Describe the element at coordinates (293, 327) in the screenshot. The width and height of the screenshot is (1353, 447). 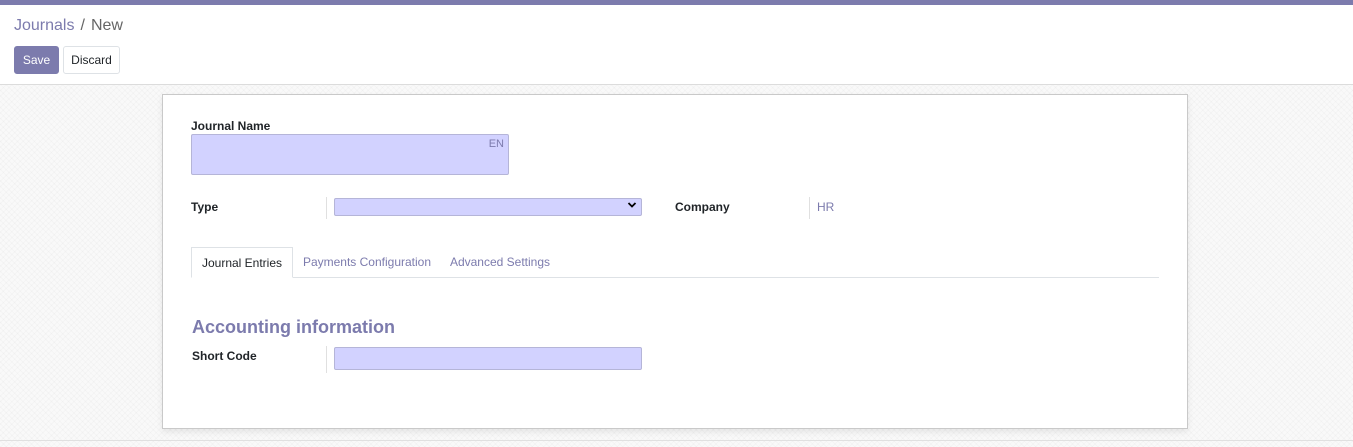
I see `section-title: Accounting information` at that location.